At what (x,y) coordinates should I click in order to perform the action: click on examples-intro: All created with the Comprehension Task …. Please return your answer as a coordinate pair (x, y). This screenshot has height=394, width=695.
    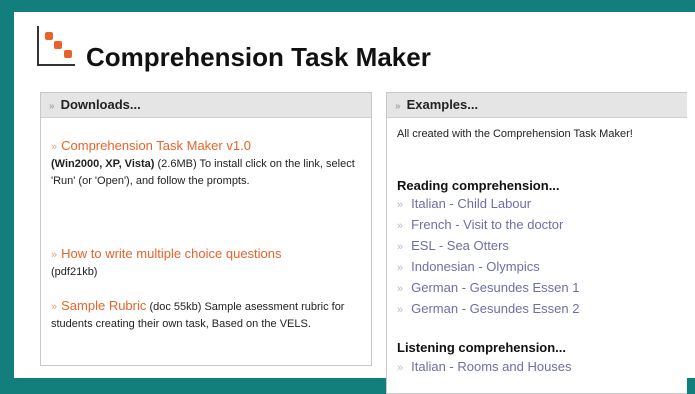
    Looking at the image, I should click on (515, 134).